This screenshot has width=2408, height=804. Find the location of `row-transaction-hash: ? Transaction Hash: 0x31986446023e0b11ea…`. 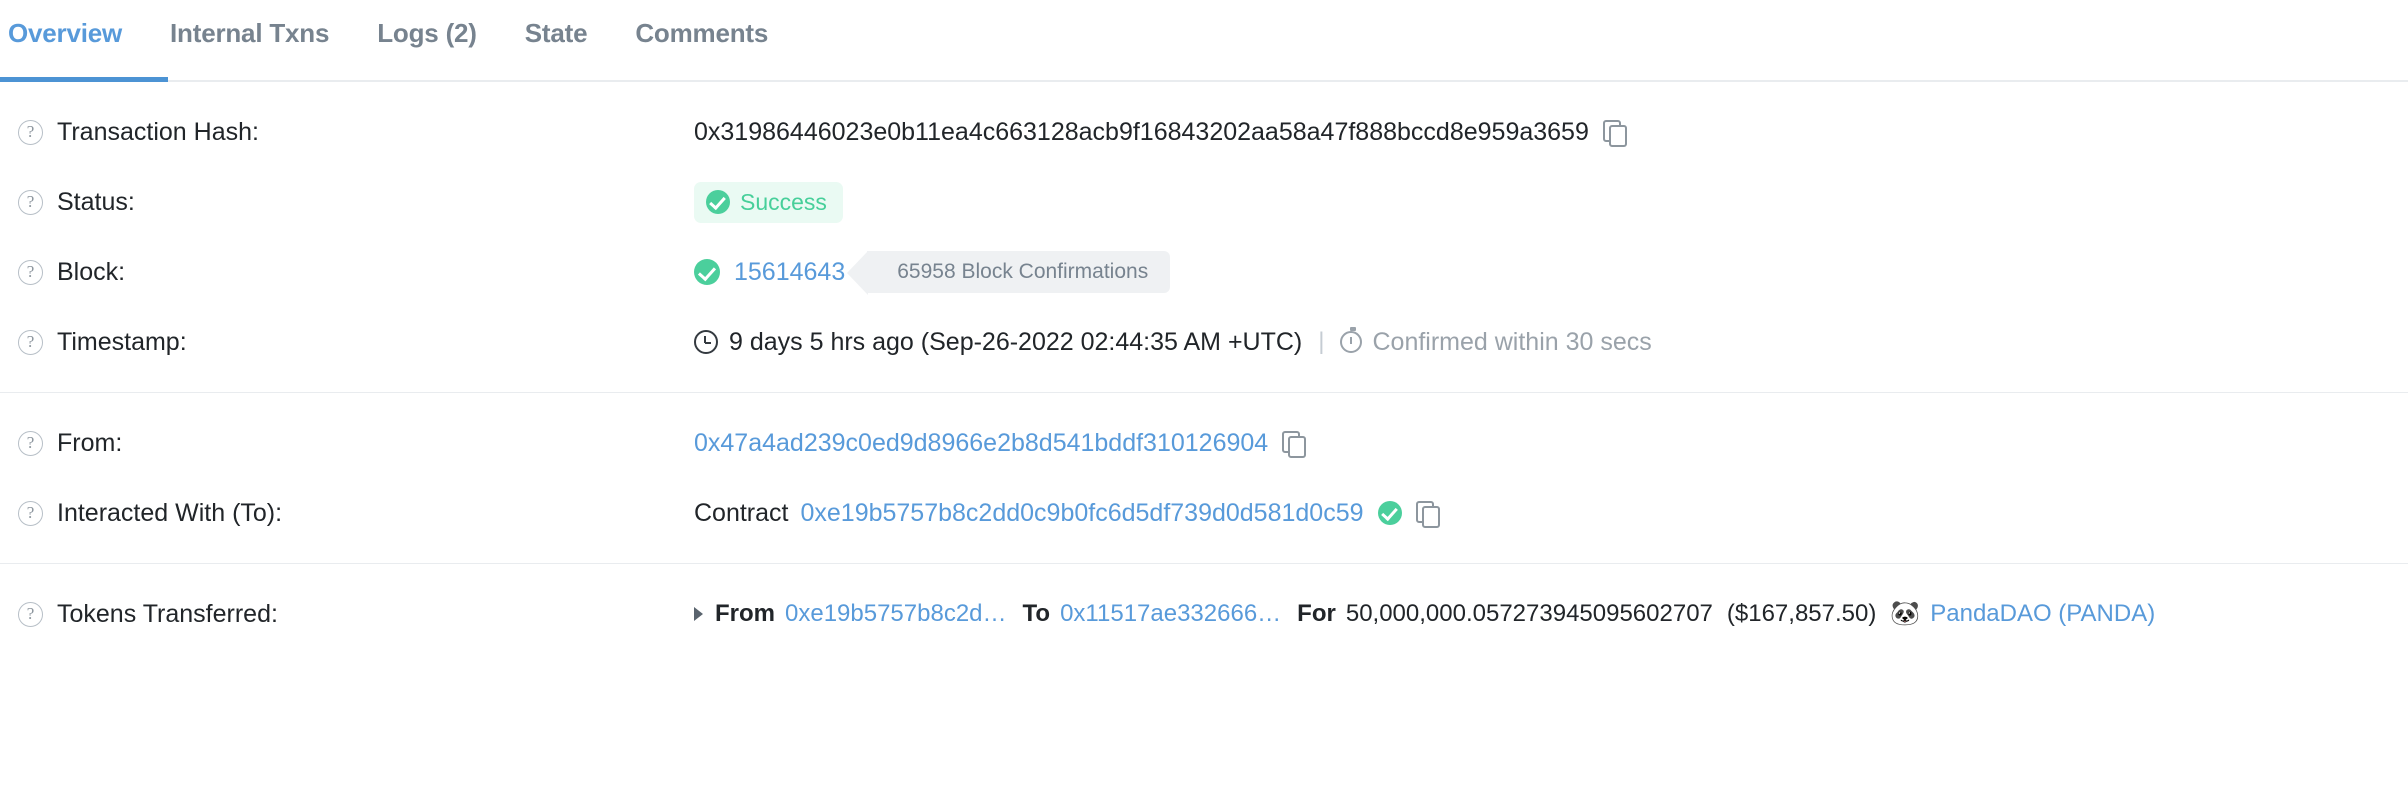

row-transaction-hash: ? Transaction Hash: 0x31986446023e0b11ea… is located at coordinates (1204, 132).